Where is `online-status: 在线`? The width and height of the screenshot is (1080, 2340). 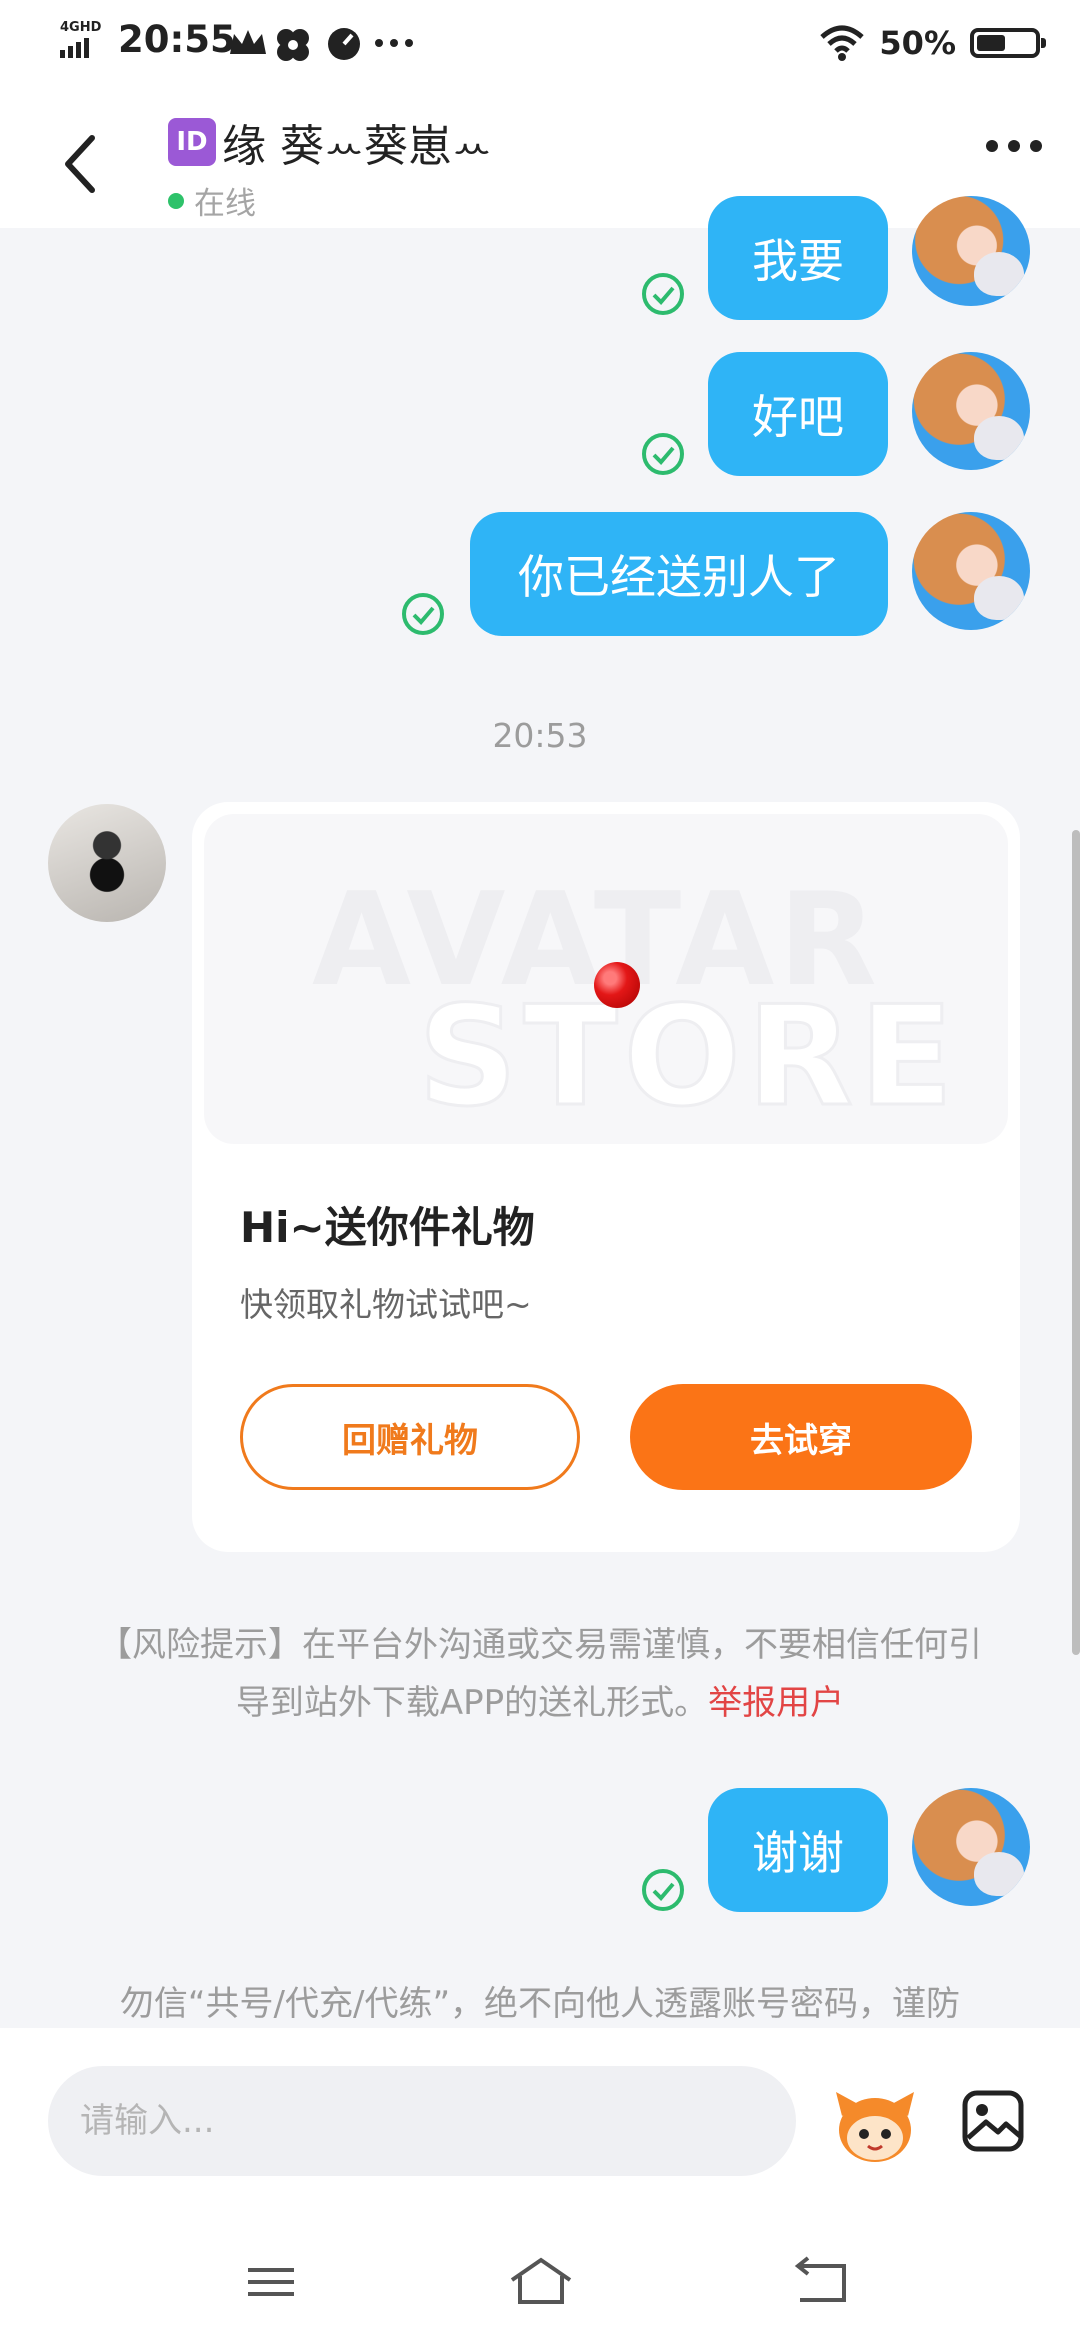 online-status: 在线 is located at coordinates (212, 200).